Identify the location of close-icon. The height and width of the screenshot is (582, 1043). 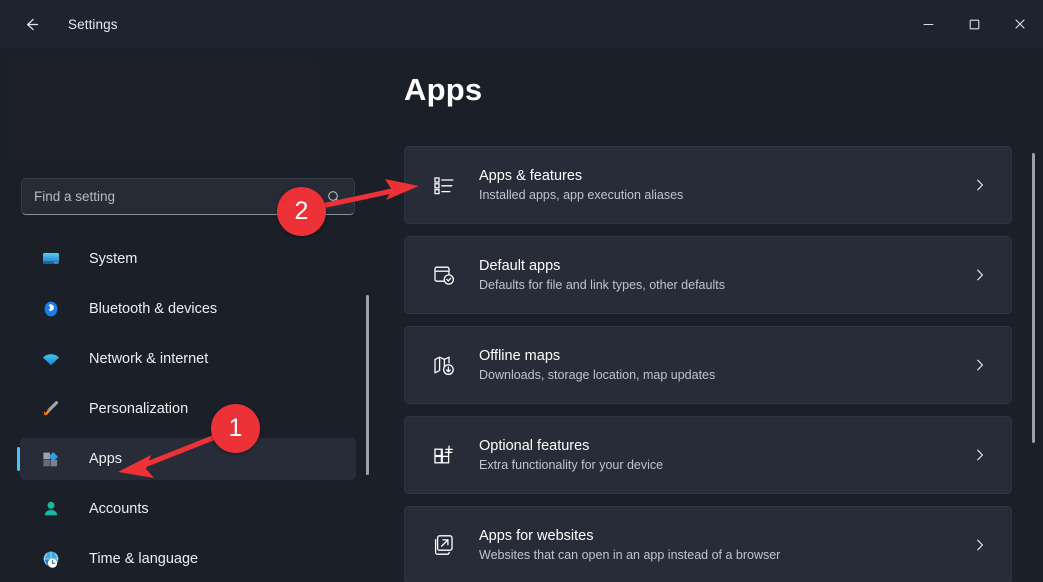
(1020, 24).